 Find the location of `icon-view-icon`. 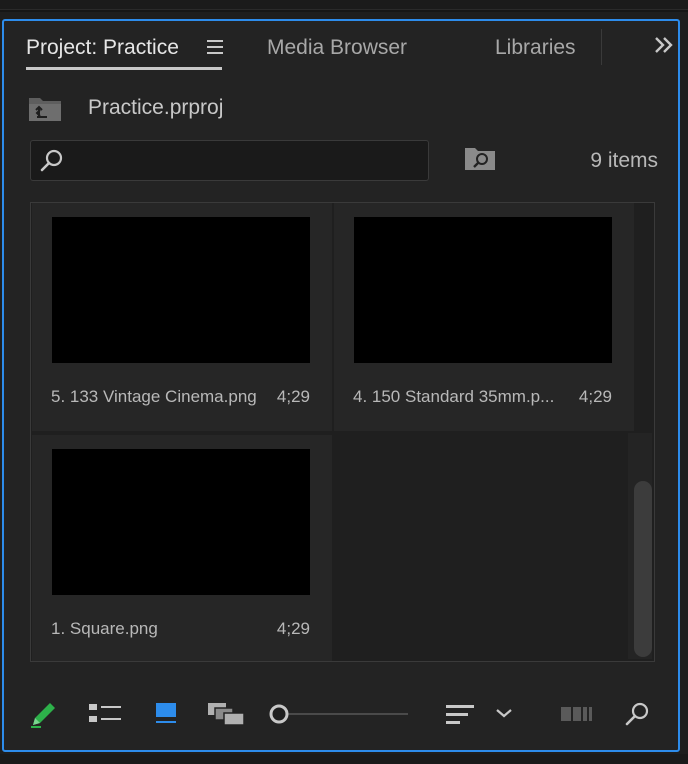

icon-view-icon is located at coordinates (166, 713).